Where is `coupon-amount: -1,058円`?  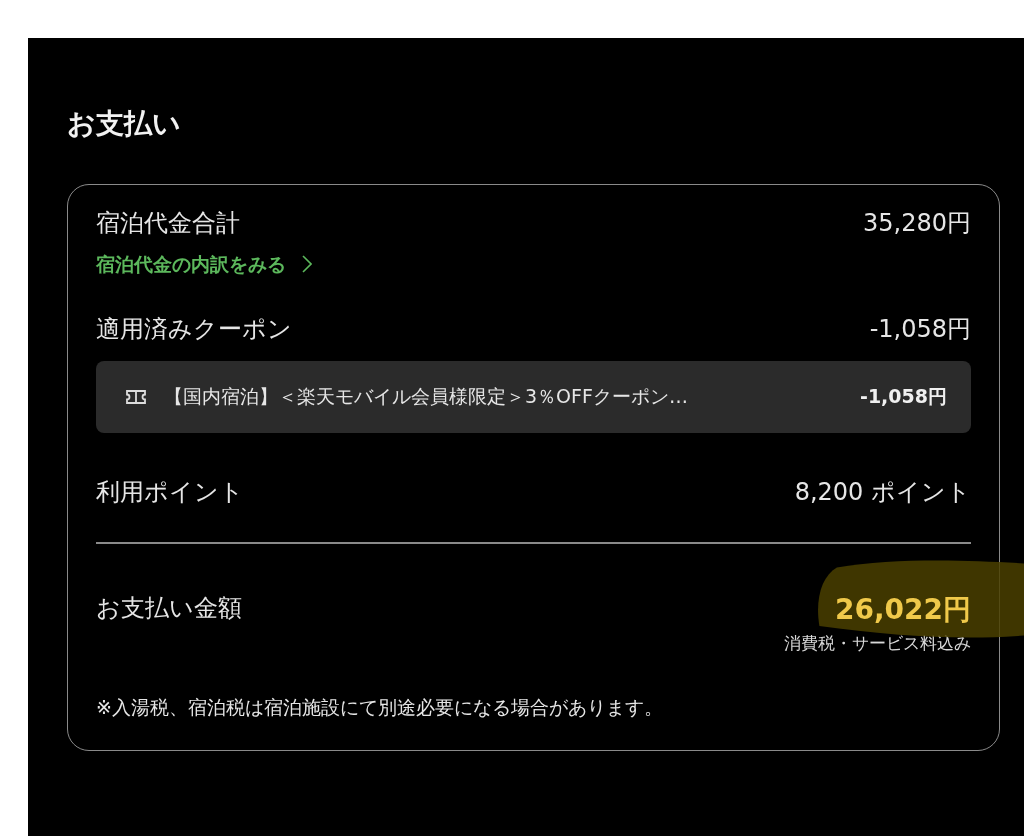 coupon-amount: -1,058円 is located at coordinates (903, 396).